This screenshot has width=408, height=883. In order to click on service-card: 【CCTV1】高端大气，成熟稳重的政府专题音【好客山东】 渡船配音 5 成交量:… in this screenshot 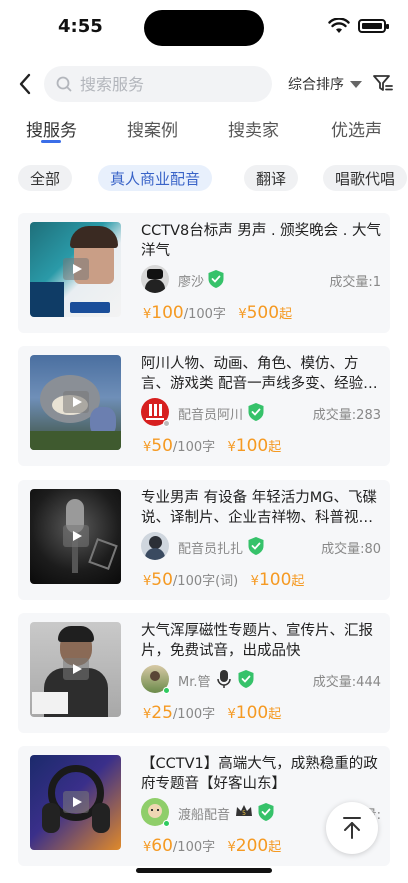, I will do `click(204, 806)`.